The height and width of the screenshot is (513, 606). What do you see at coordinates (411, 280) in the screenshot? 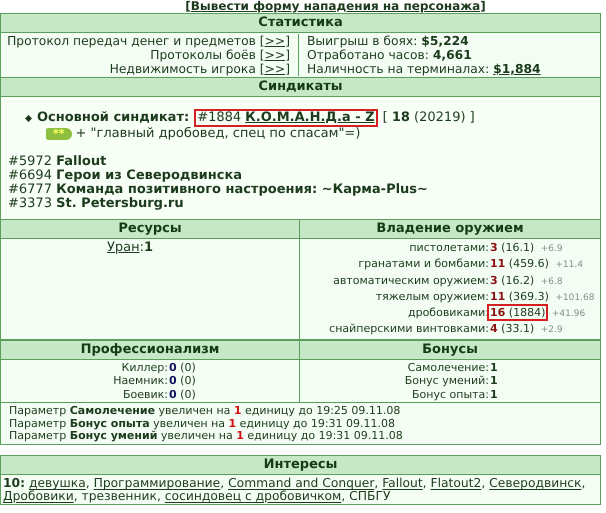
I see `weapon-label: автоматическим оружием:` at bounding box center [411, 280].